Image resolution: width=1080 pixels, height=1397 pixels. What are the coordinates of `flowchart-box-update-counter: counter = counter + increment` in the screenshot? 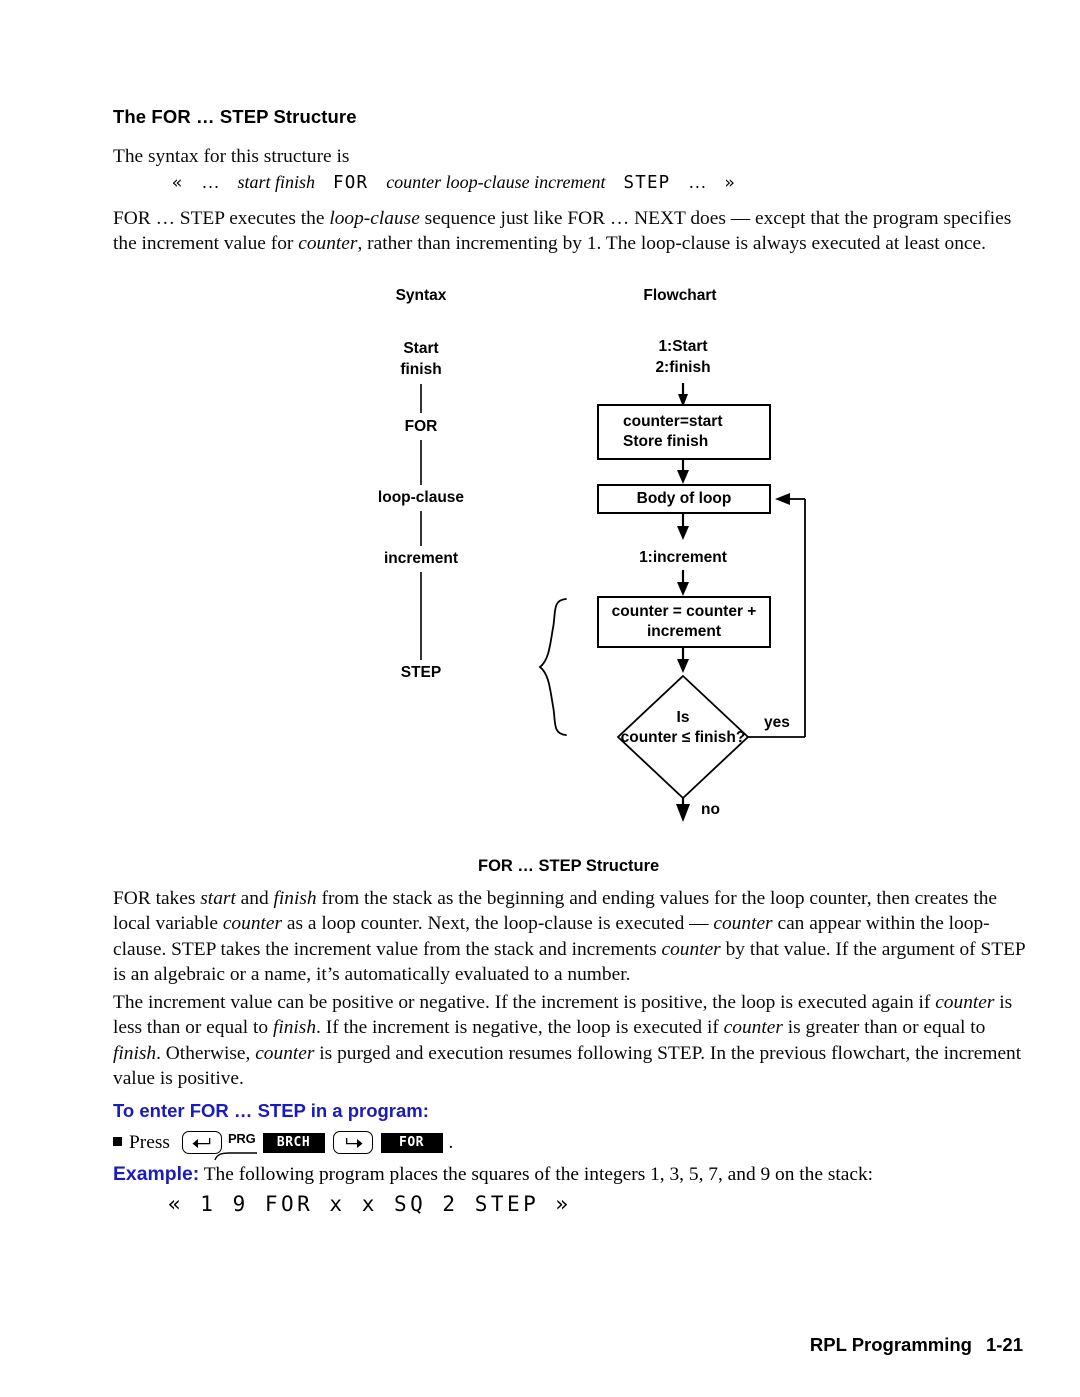 It's located at (684, 622).